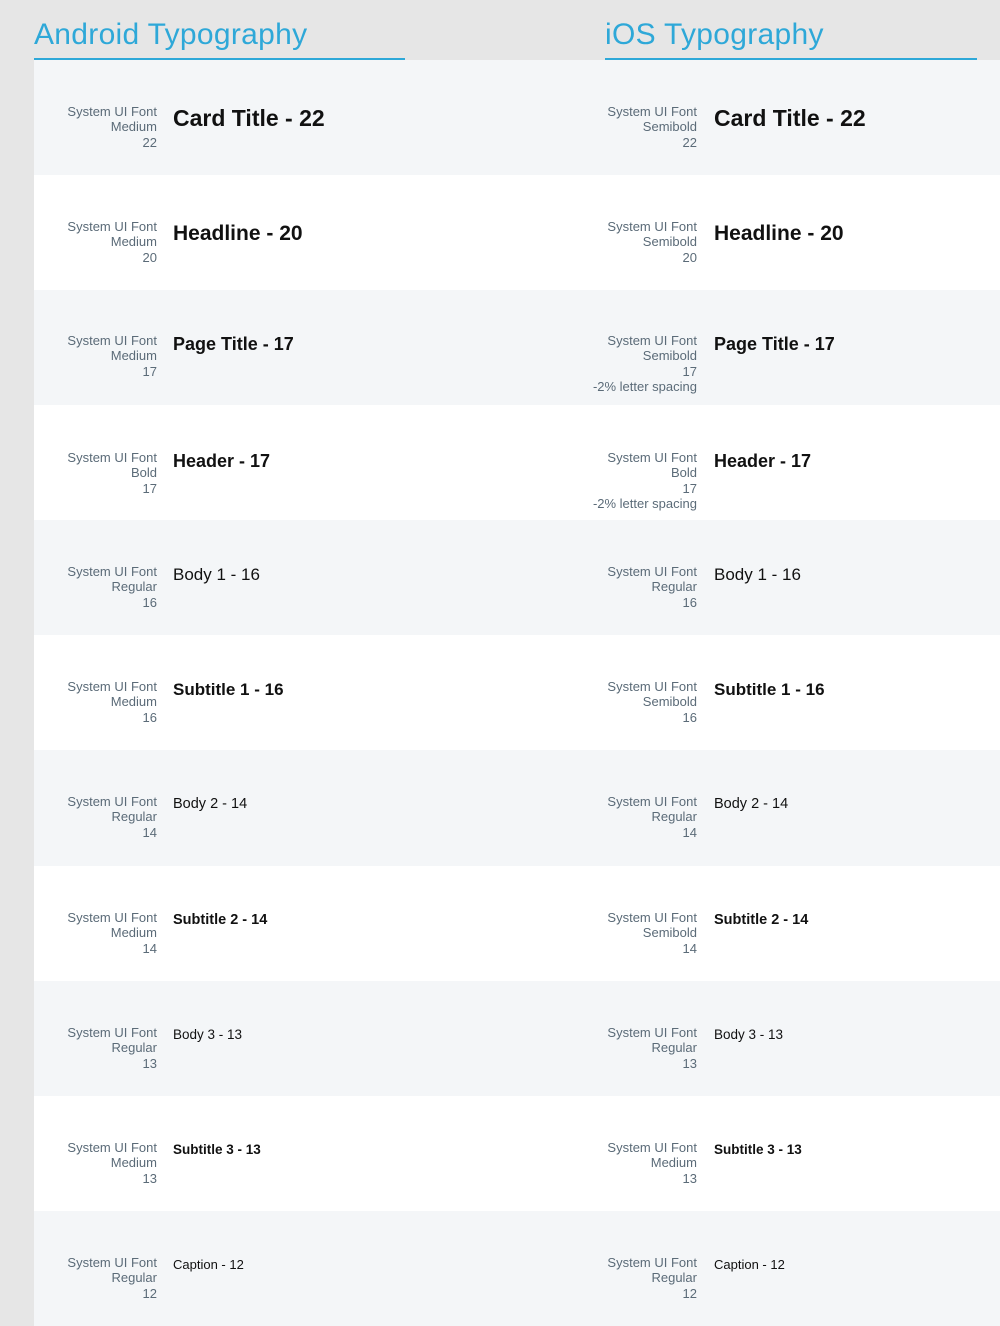 The width and height of the screenshot is (1000, 1326). I want to click on android-font-spec: System UI Font Medium 20, so click(95, 242).